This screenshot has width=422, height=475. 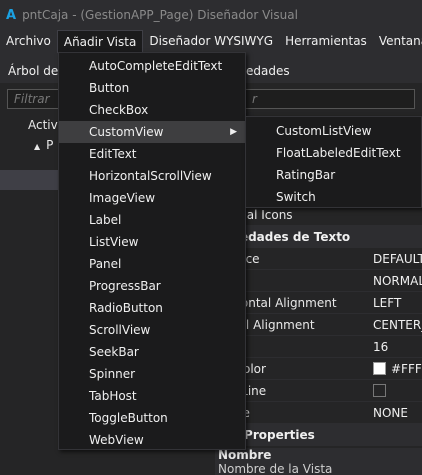 I want to click on properties-filter-input: r, so click(x=319, y=99).